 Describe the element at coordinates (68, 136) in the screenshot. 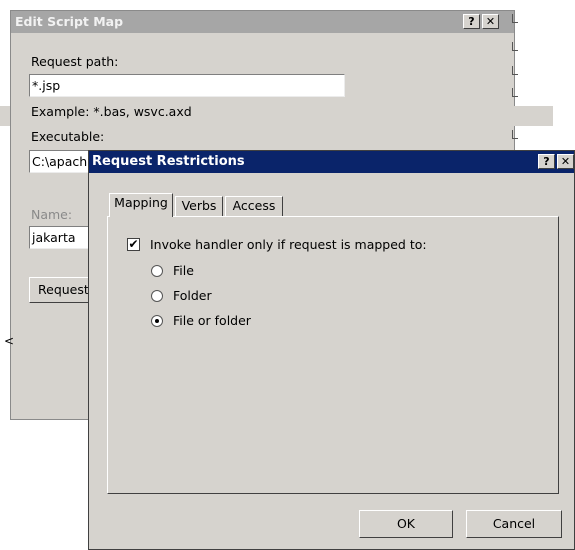

I see `executable-label: Executable:` at that location.